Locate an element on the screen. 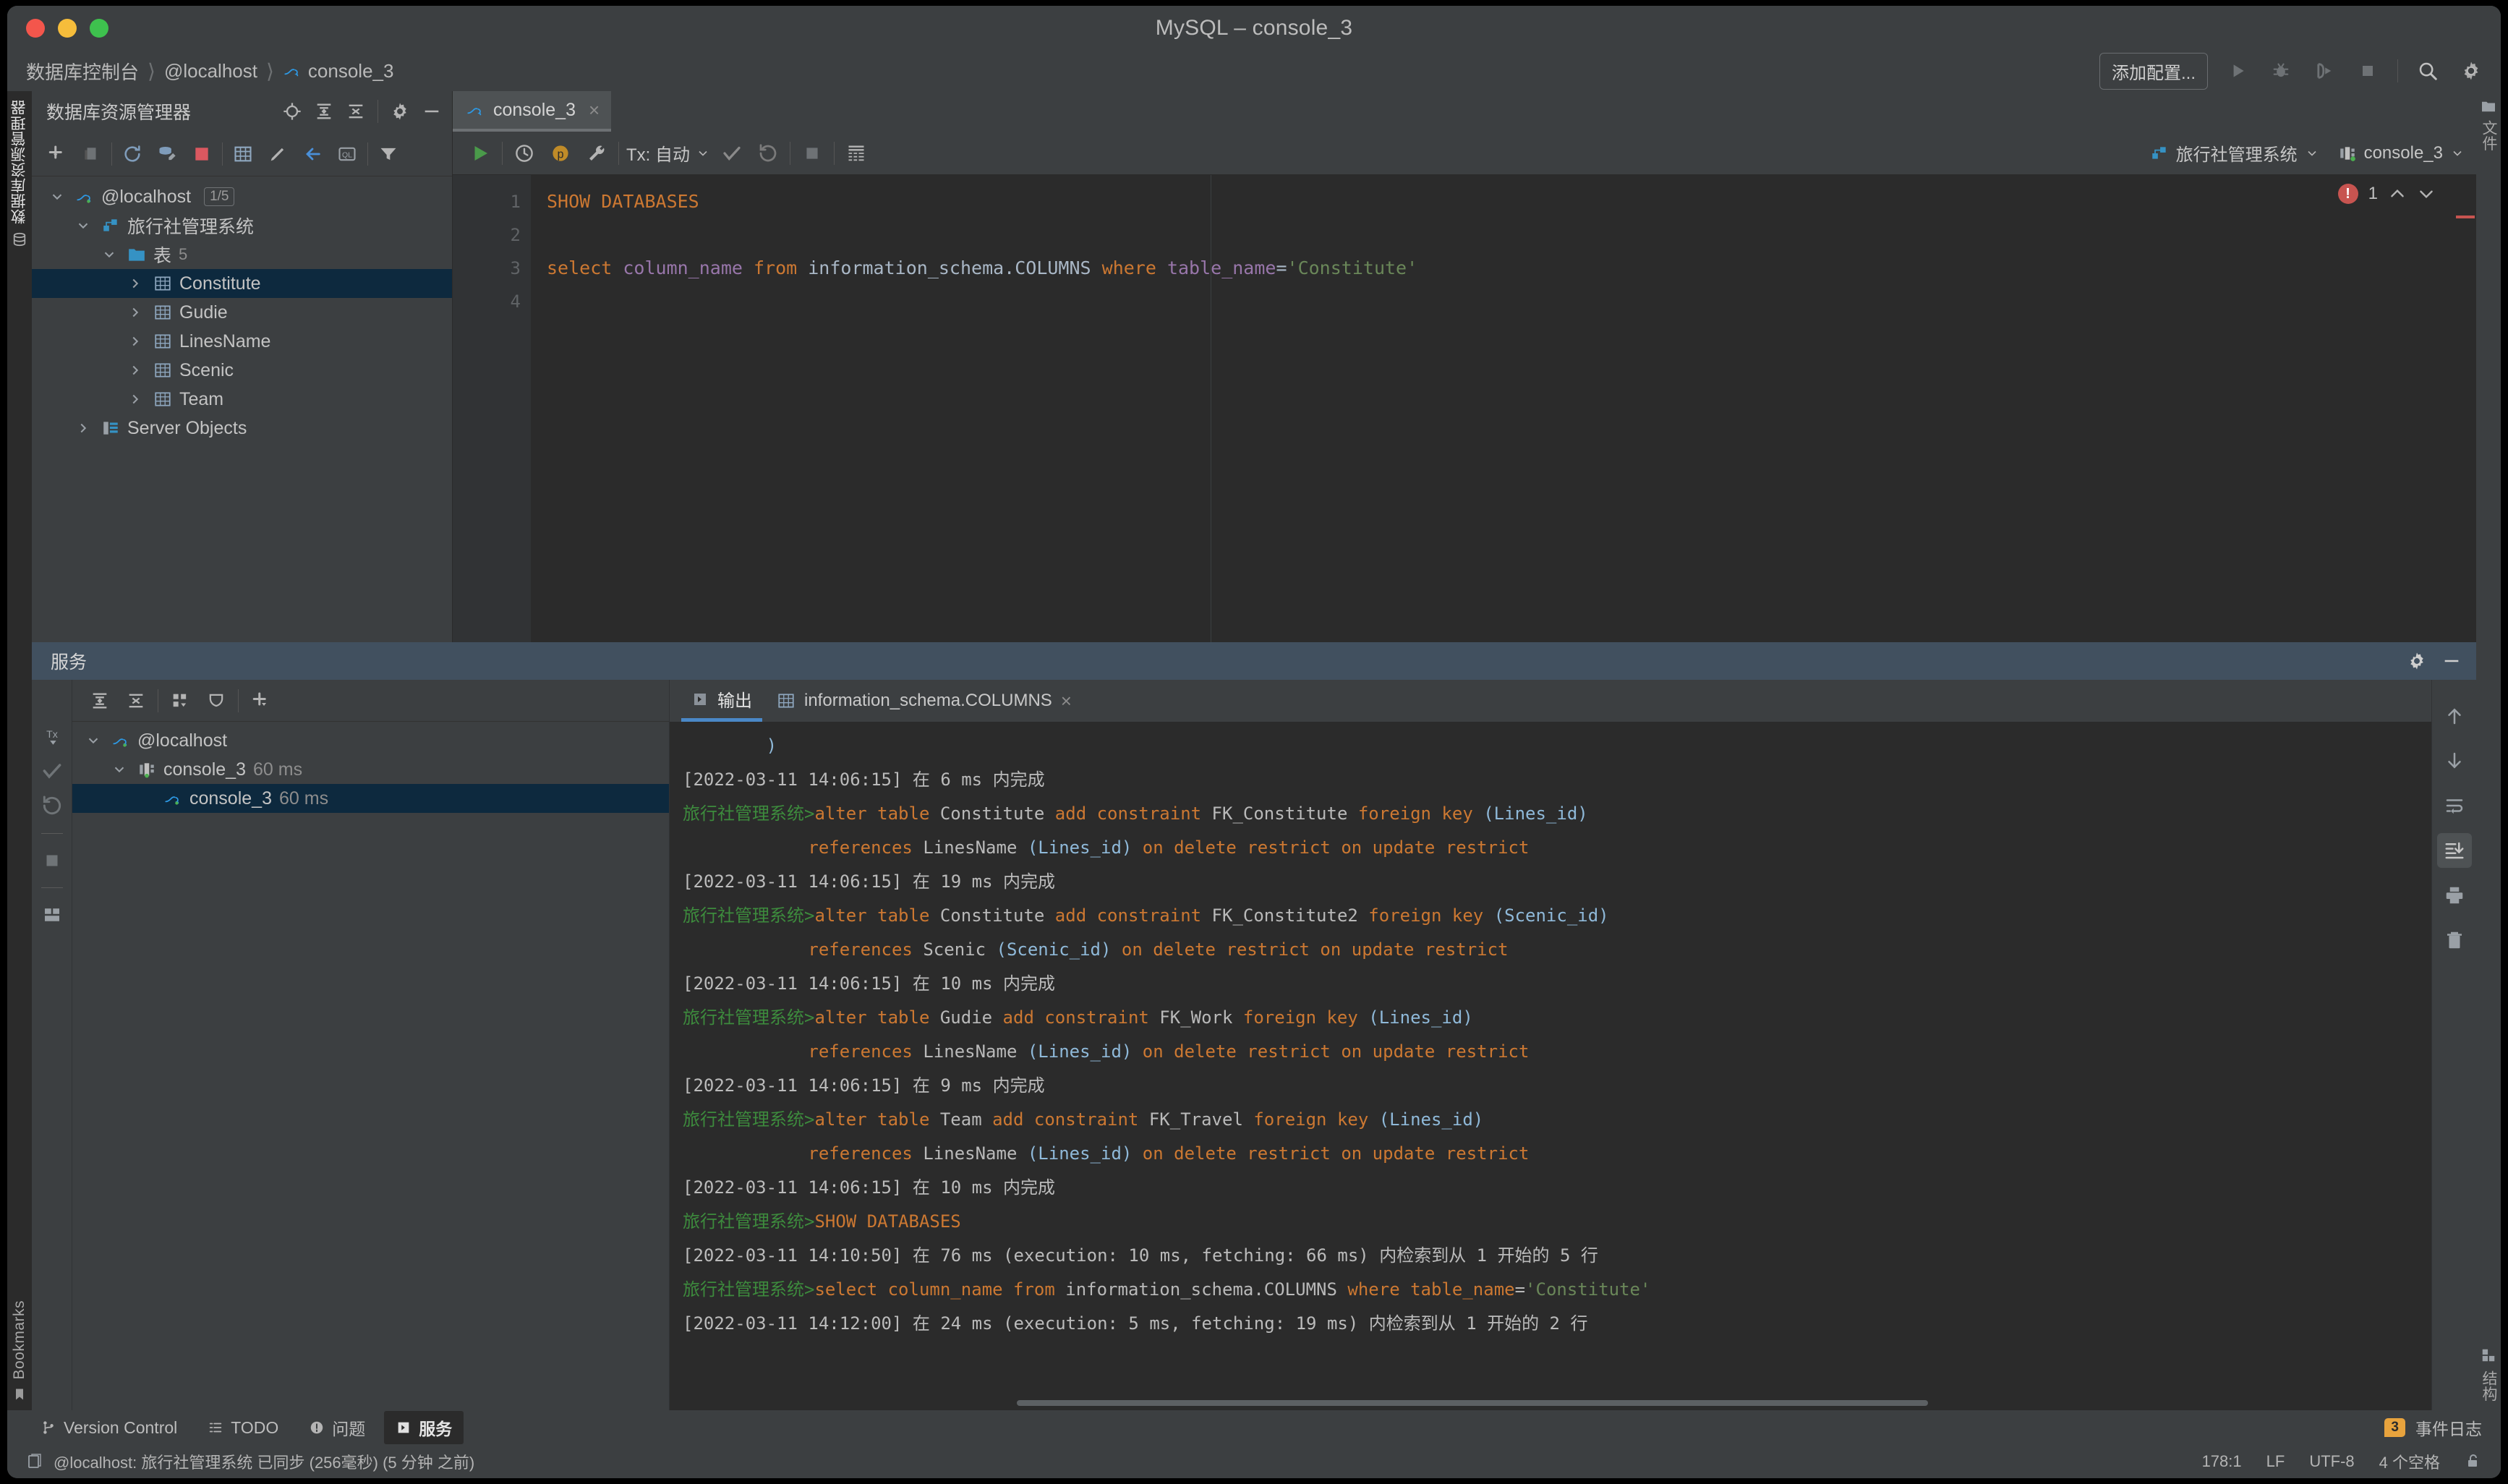  breadcrumb-item-console-root: 数据库控制台 is located at coordinates (82, 71).